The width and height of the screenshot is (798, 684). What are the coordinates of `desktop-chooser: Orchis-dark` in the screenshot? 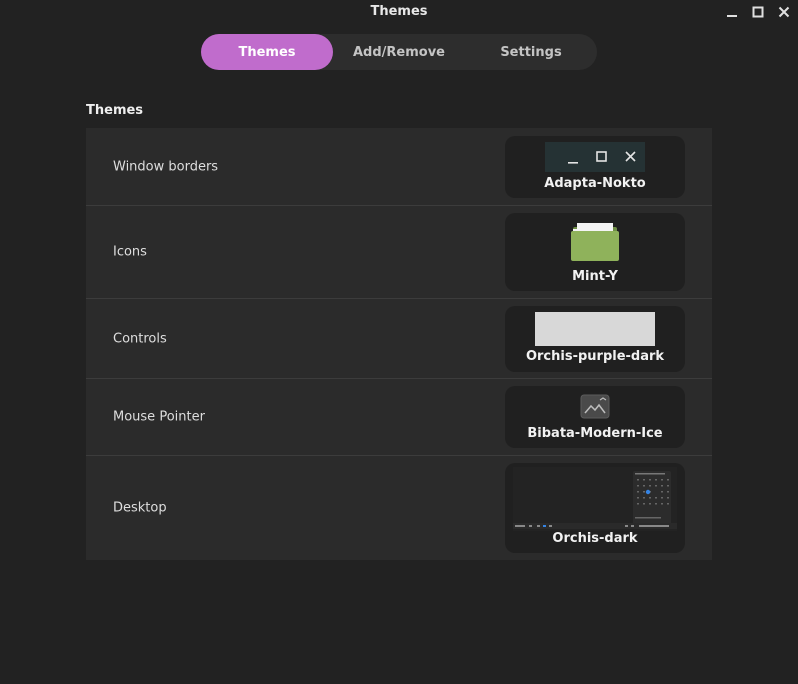 It's located at (595, 508).